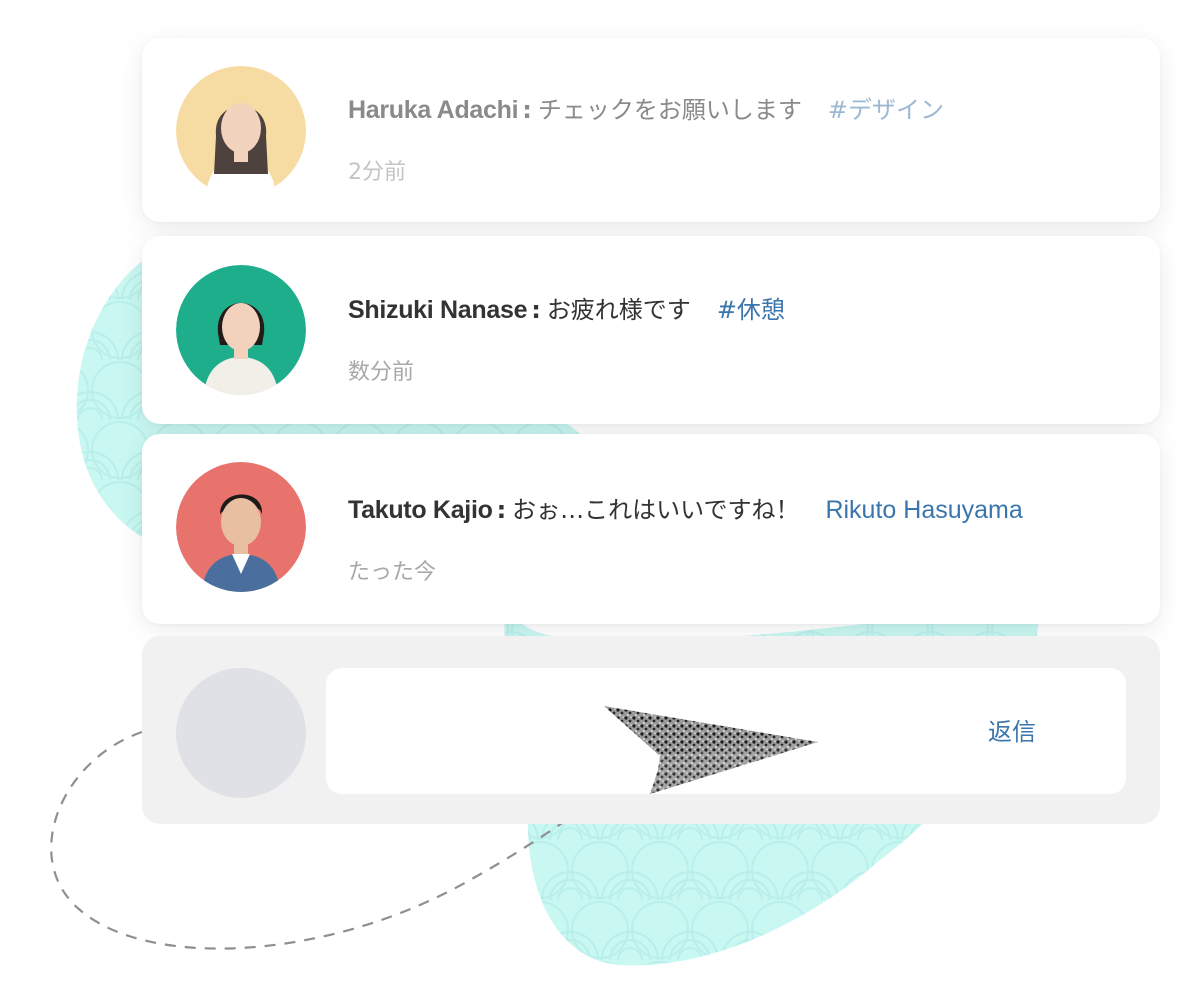 The width and height of the screenshot is (1194, 1004). Describe the element at coordinates (656, 510) in the screenshot. I see `comment-message: おぉ…これはいいですね！` at that location.